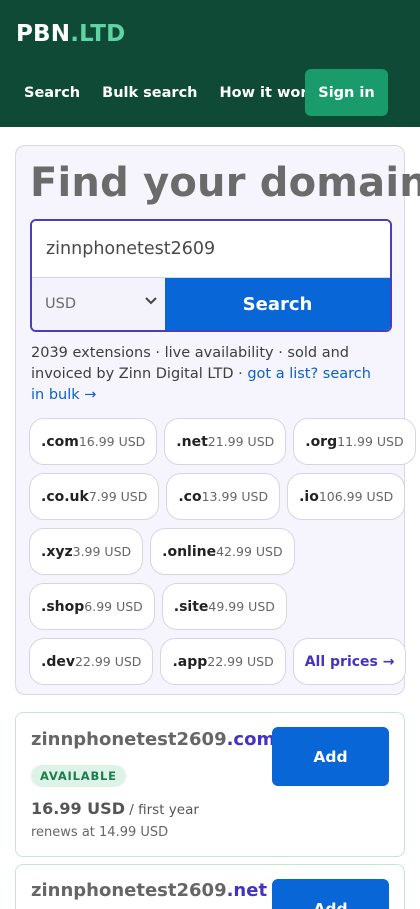 Image resolution: width=420 pixels, height=909 pixels. What do you see at coordinates (251, 739) in the screenshot?
I see `result-domain-ext: .com` at bounding box center [251, 739].